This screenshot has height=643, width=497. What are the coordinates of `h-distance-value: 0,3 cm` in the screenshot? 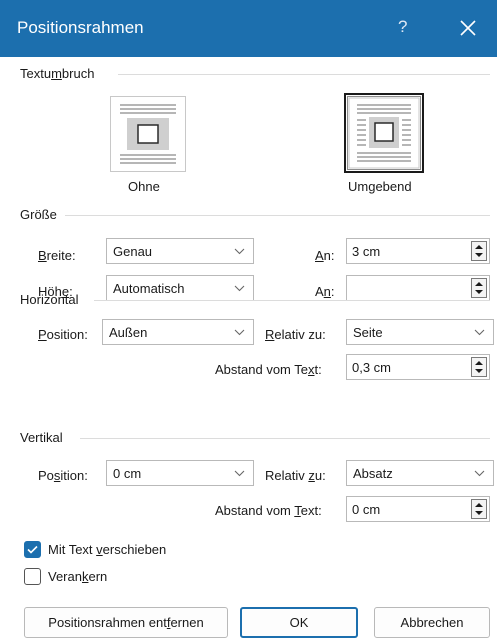 It's located at (372, 367).